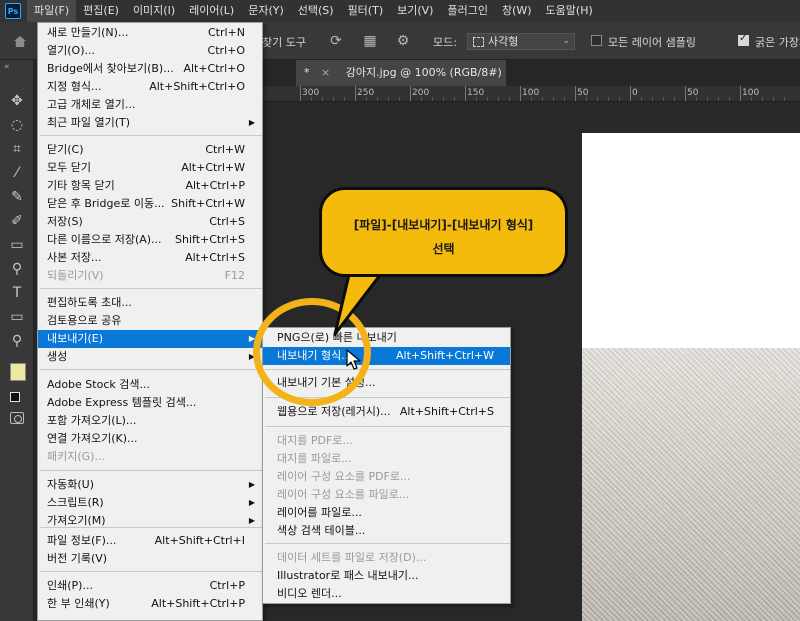 This screenshot has height=621, width=800. Describe the element at coordinates (101, 11) in the screenshot. I see `menubar-item: 편집(E)` at that location.